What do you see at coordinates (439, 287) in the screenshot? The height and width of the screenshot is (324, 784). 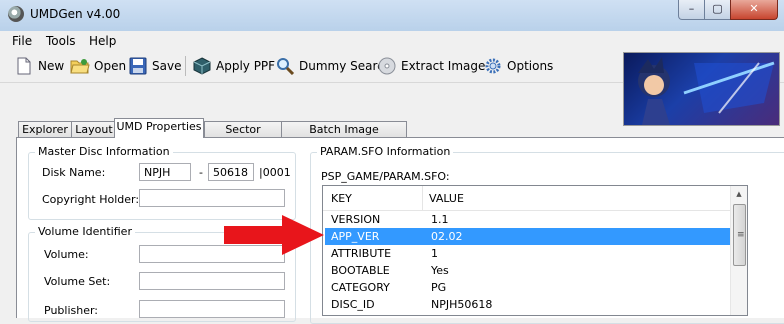 I see `row-value: PG` at bounding box center [439, 287].